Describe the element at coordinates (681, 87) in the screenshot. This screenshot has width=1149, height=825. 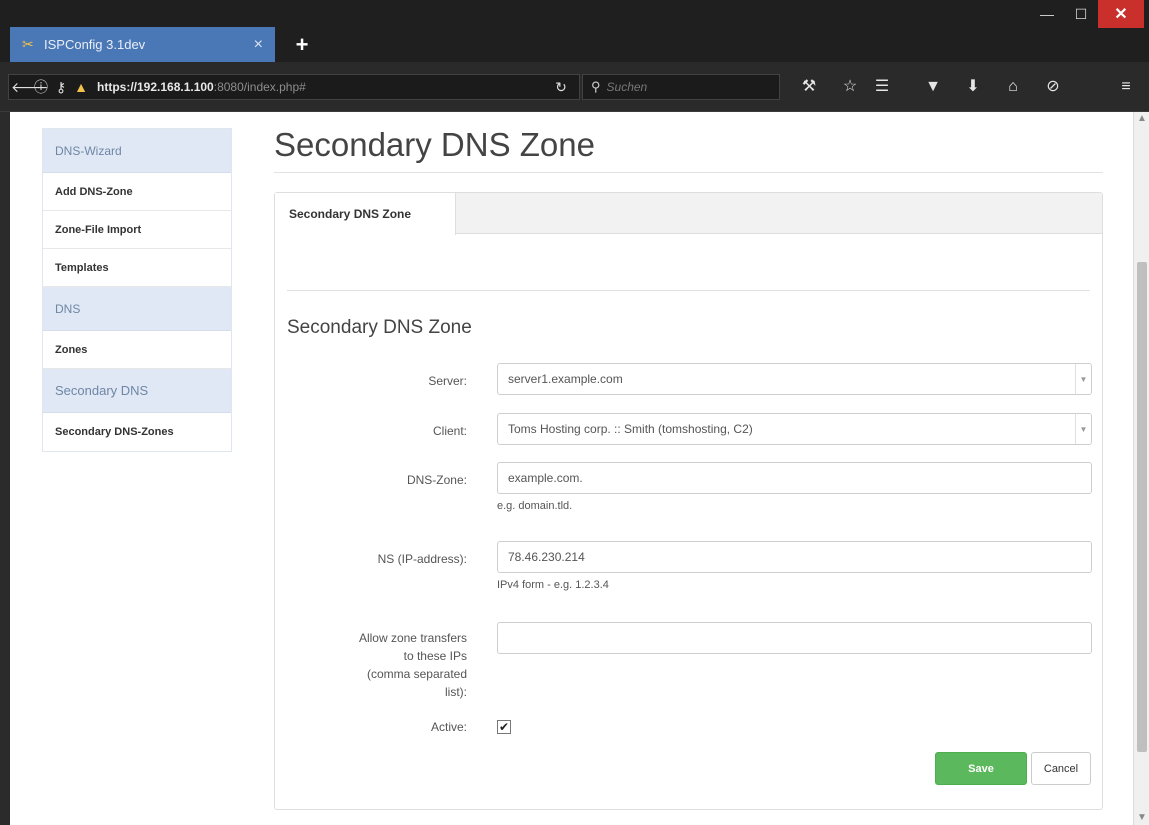
I see `search-input: ⚲ Suchen` at that location.